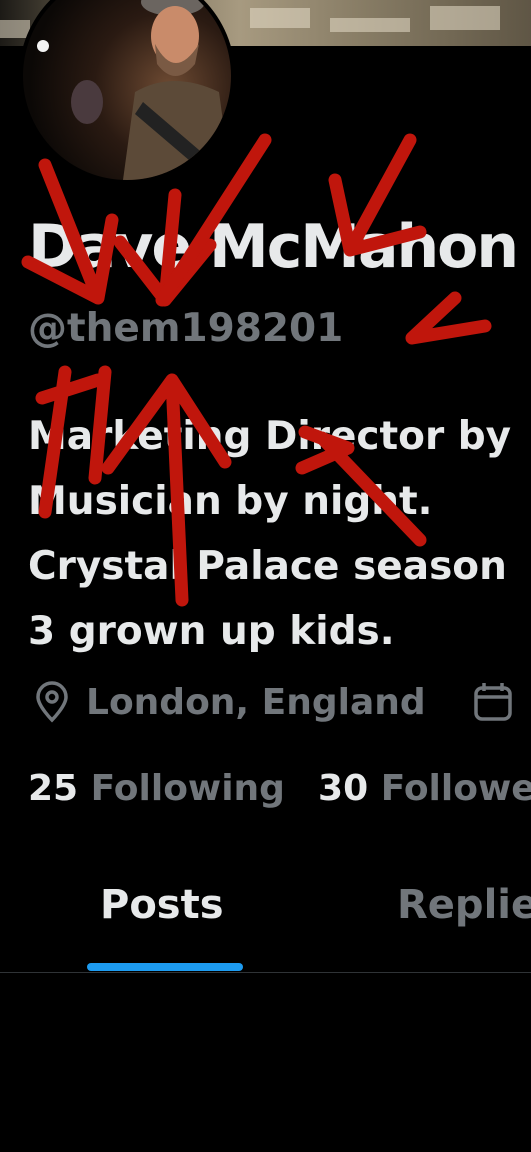 Image resolution: width=531 pixels, height=1152 pixels. What do you see at coordinates (256, 702) in the screenshot?
I see `location-text: London, England` at bounding box center [256, 702].